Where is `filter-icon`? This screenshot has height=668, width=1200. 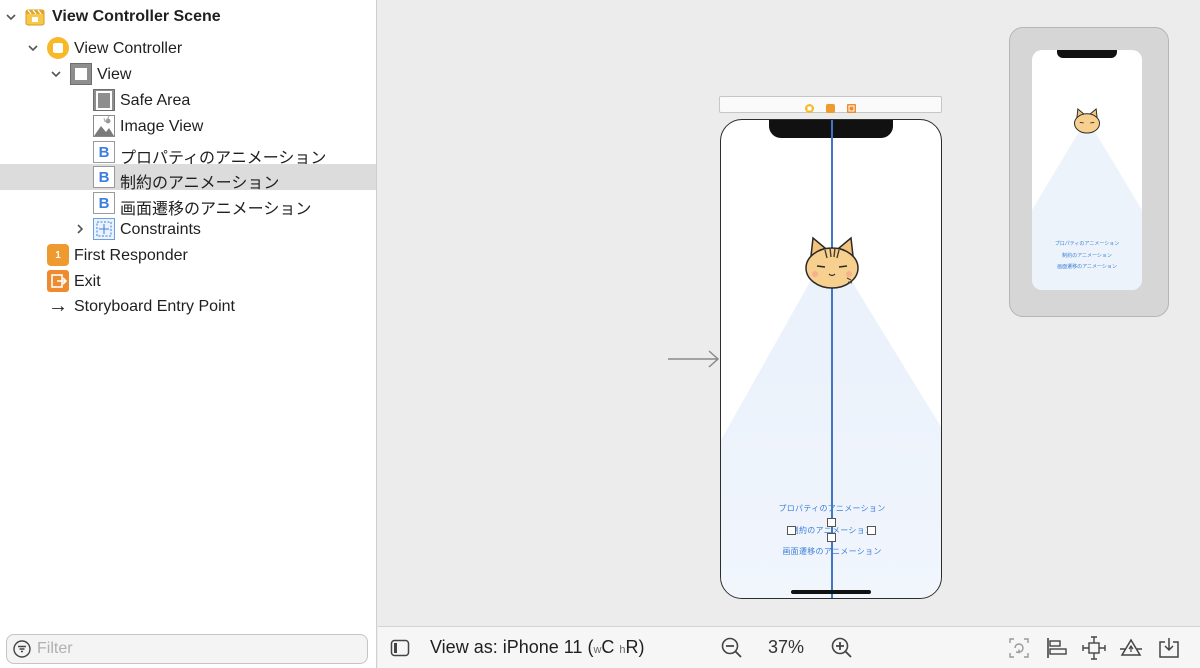
filter-icon is located at coordinates (22, 649).